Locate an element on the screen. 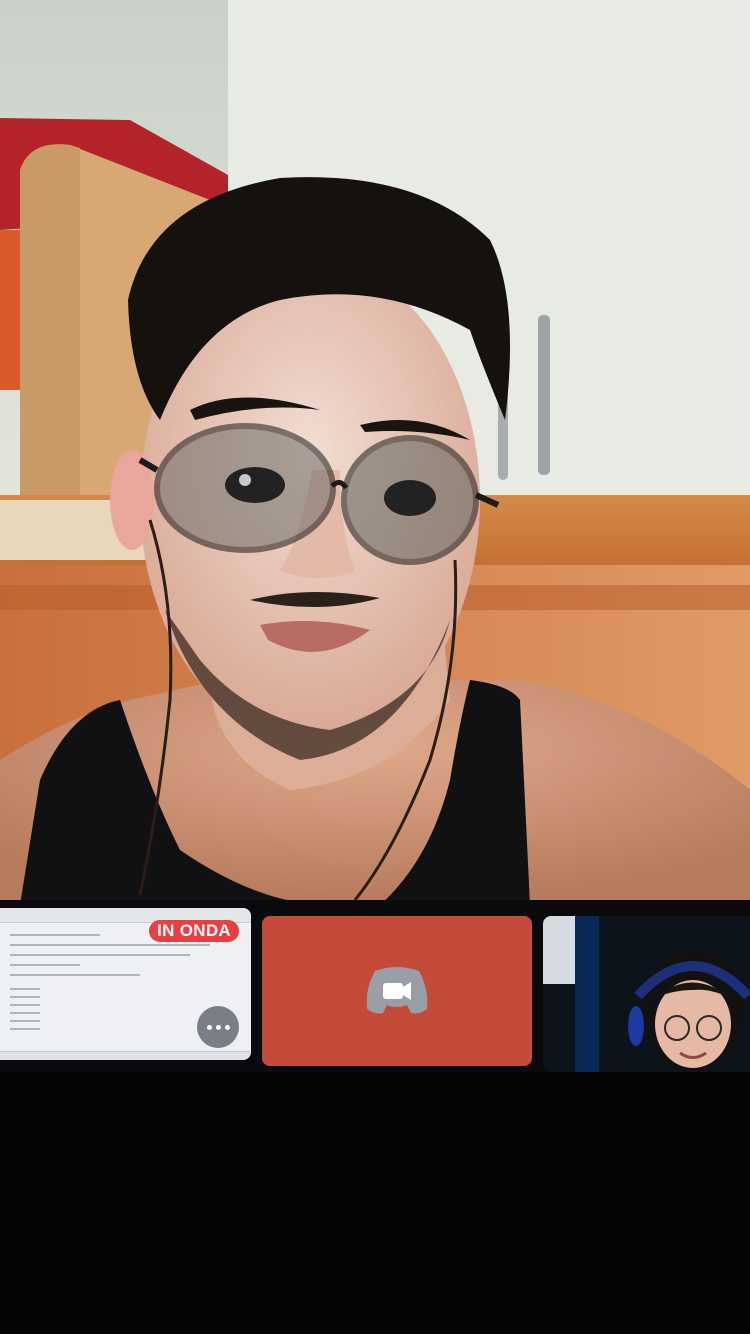 This screenshot has height=1334, width=750. more-options-button is located at coordinates (218, 1027).